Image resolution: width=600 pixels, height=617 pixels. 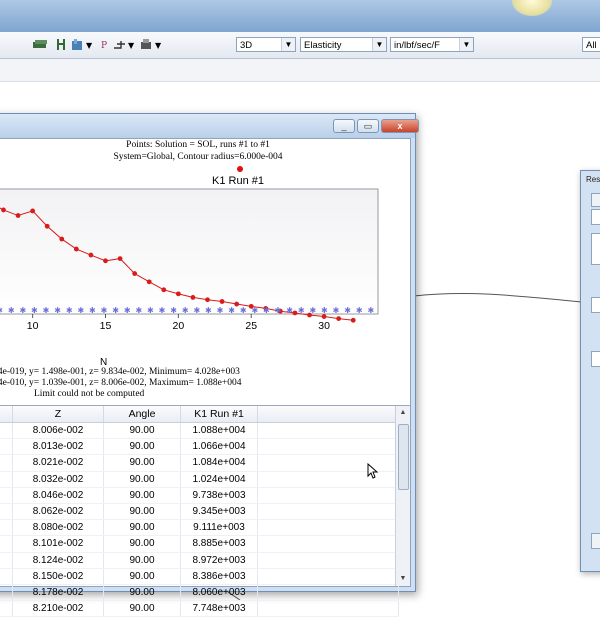 What do you see at coordinates (199, 560) in the screenshot?
I see `table-row: .8.124e-00290.008.972e+003` at bounding box center [199, 560].